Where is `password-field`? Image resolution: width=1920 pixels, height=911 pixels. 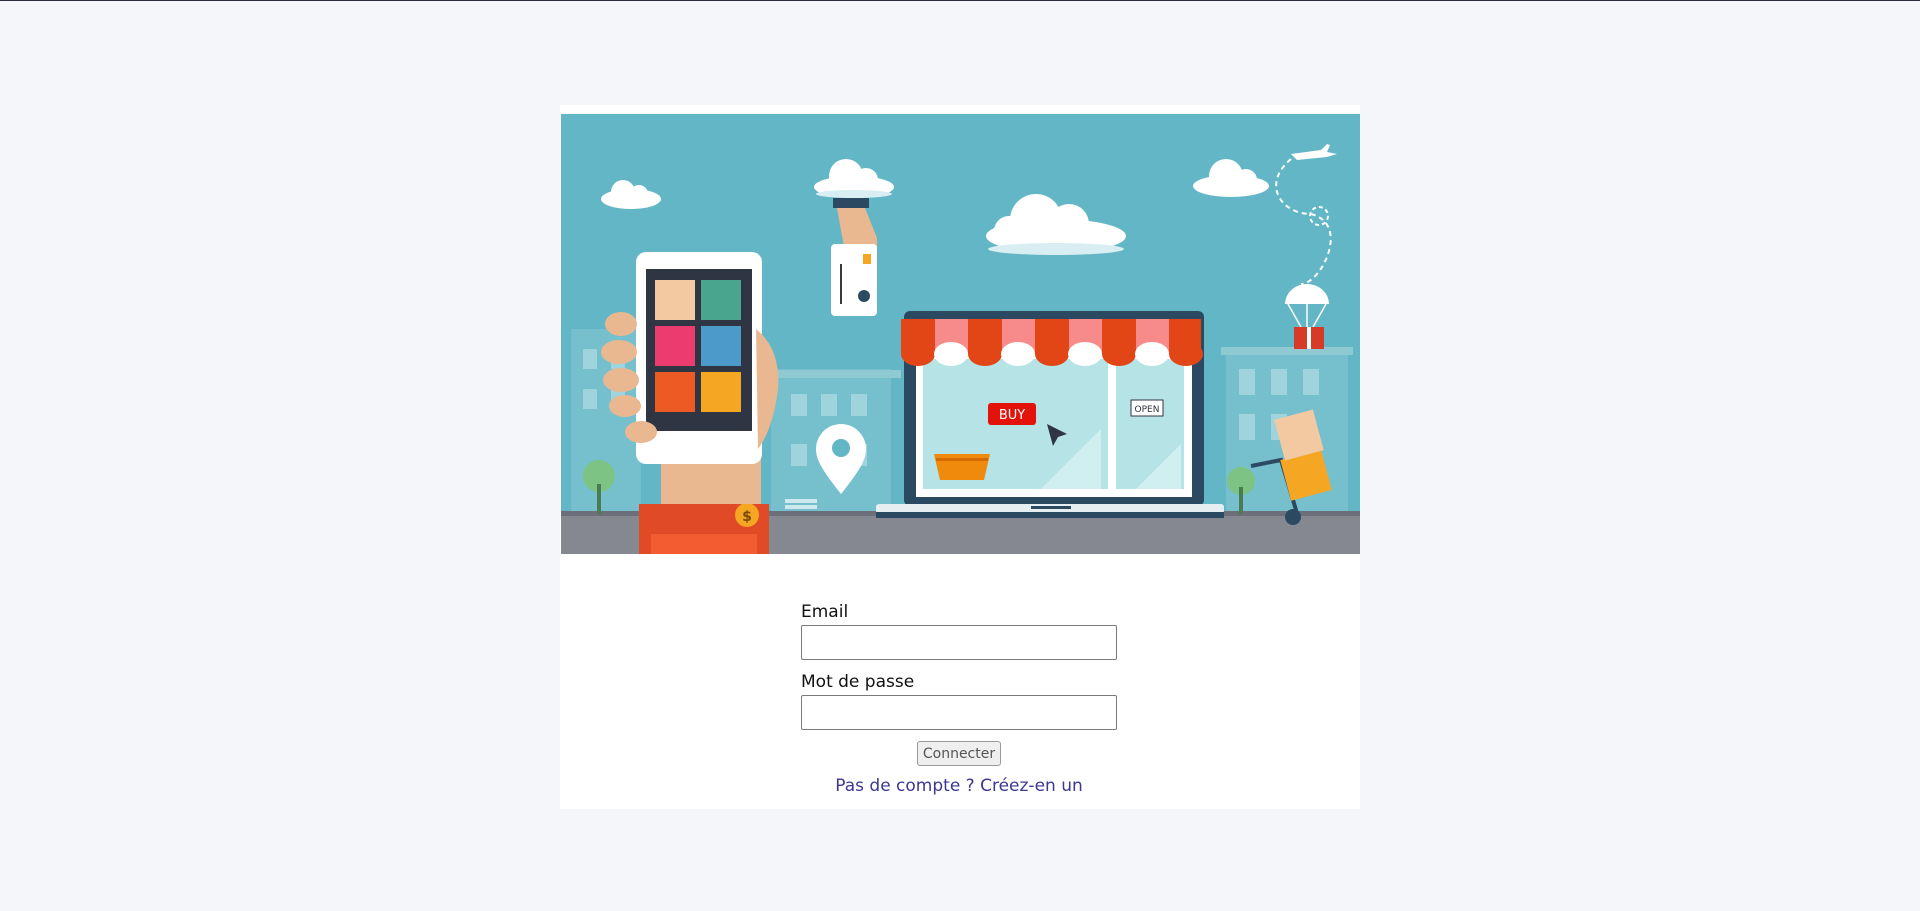 password-field is located at coordinates (959, 712).